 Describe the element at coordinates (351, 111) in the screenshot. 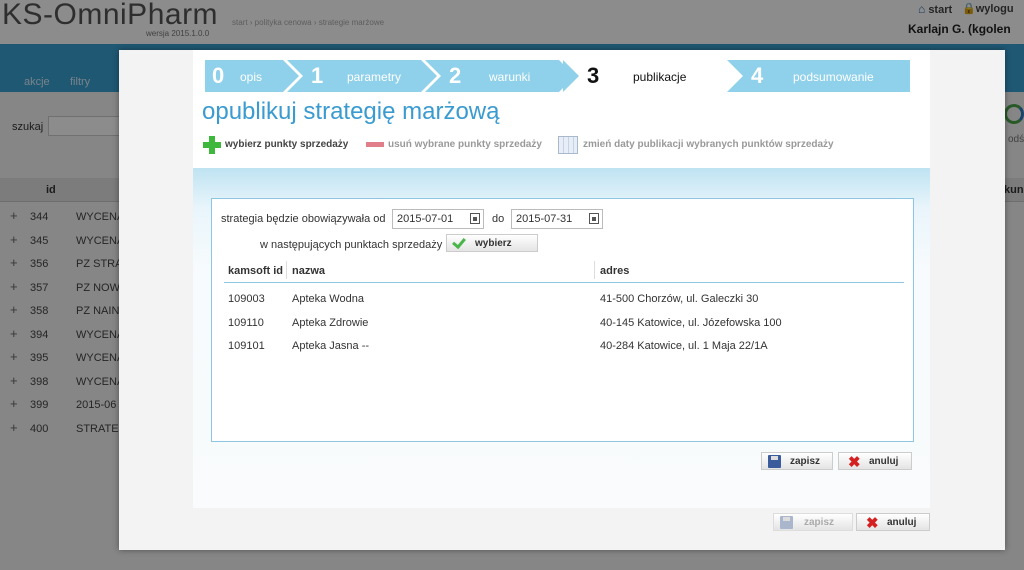

I see `dialog-title: opublikuj strategię marżową` at that location.